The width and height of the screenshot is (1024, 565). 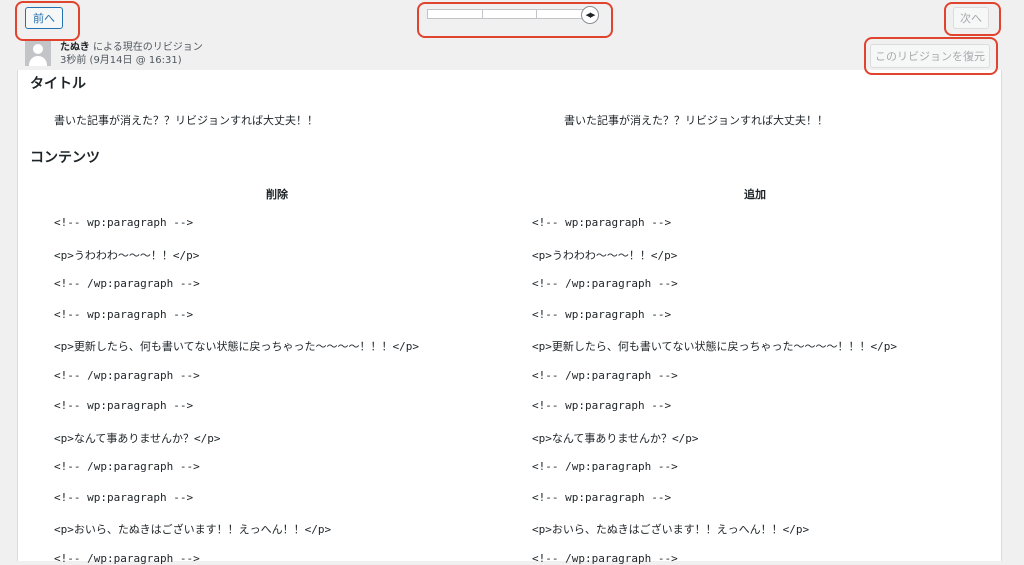 I want to click on title-new: 書いた記事が消えた？？リビジョンすれば大丈夫！！, so click(x=696, y=120).